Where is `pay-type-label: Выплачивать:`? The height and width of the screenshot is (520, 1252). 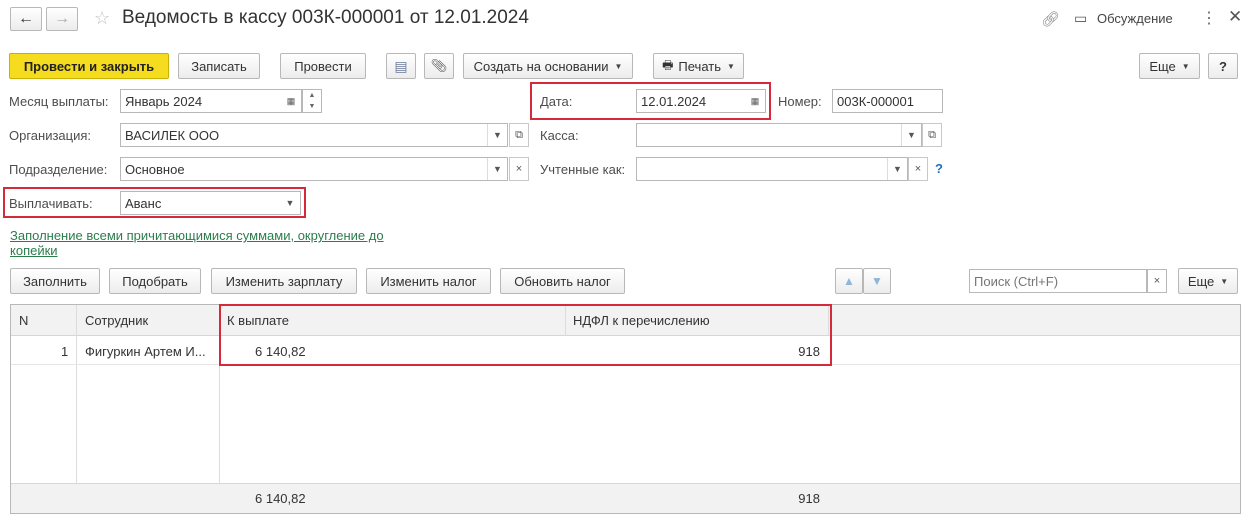 pay-type-label: Выплачивать: is located at coordinates (51, 203).